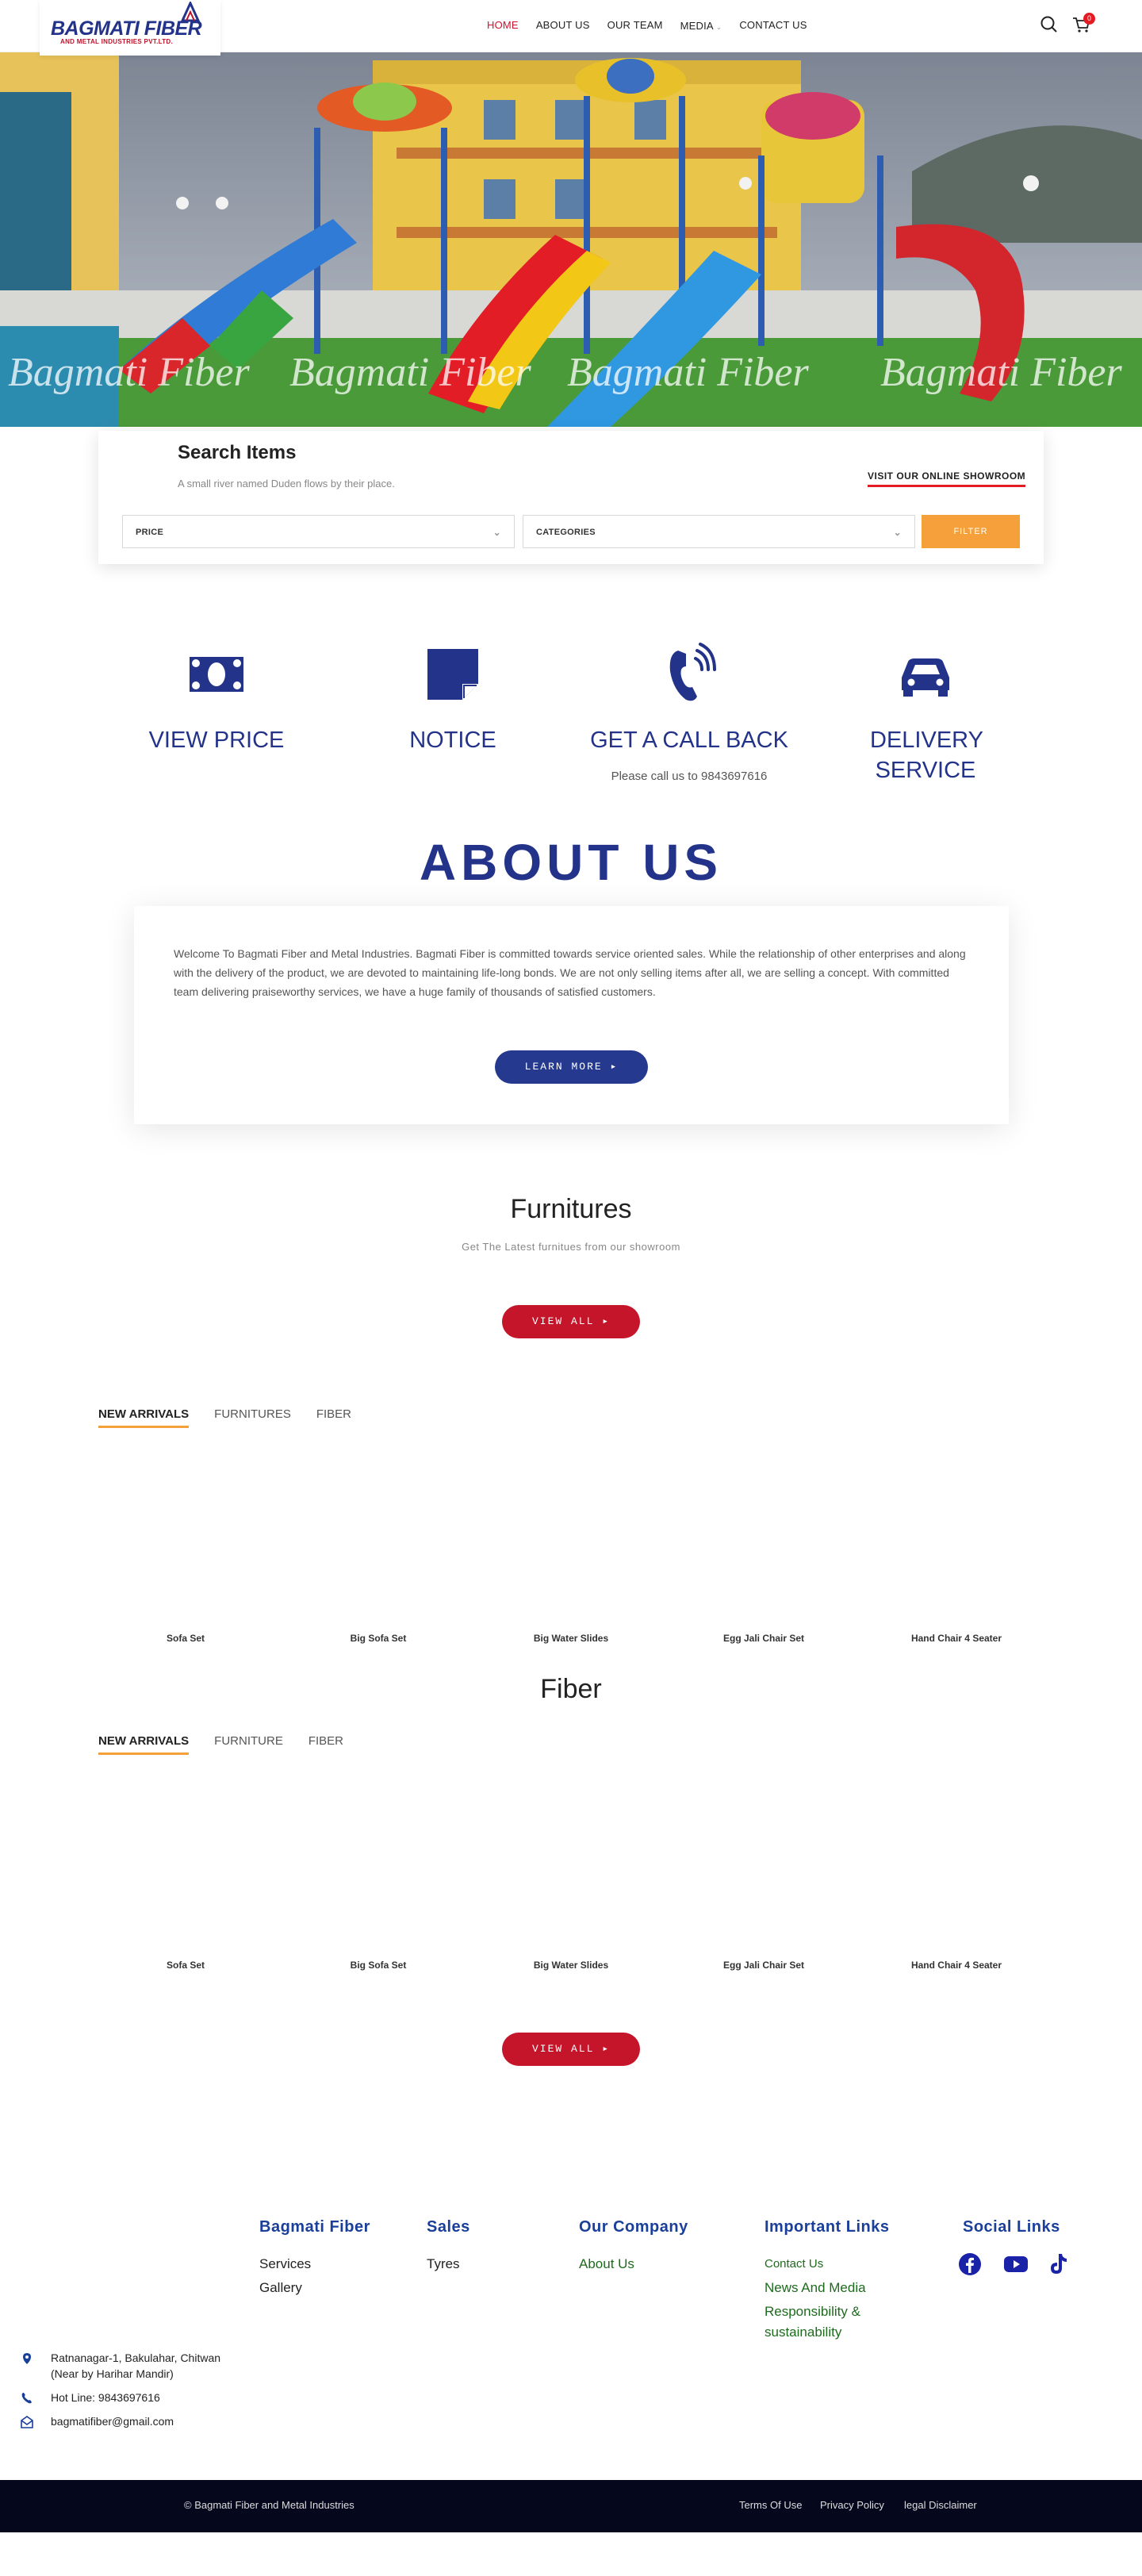  Describe the element at coordinates (117, 41) in the screenshot. I see `logo-subtext: AND METAL INDUSTRIES PVT.LTD.` at that location.